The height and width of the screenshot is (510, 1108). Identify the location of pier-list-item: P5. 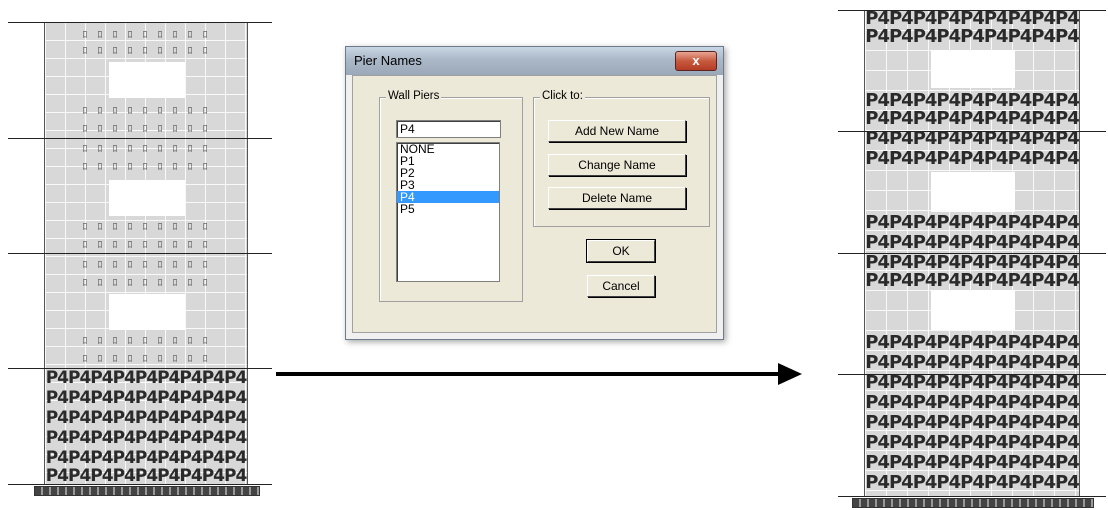
(448, 209).